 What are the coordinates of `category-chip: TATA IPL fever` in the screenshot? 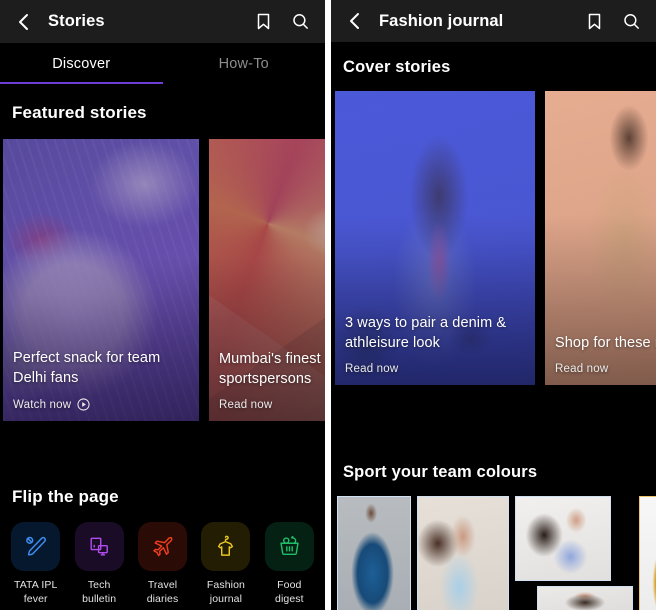 It's located at (35, 564).